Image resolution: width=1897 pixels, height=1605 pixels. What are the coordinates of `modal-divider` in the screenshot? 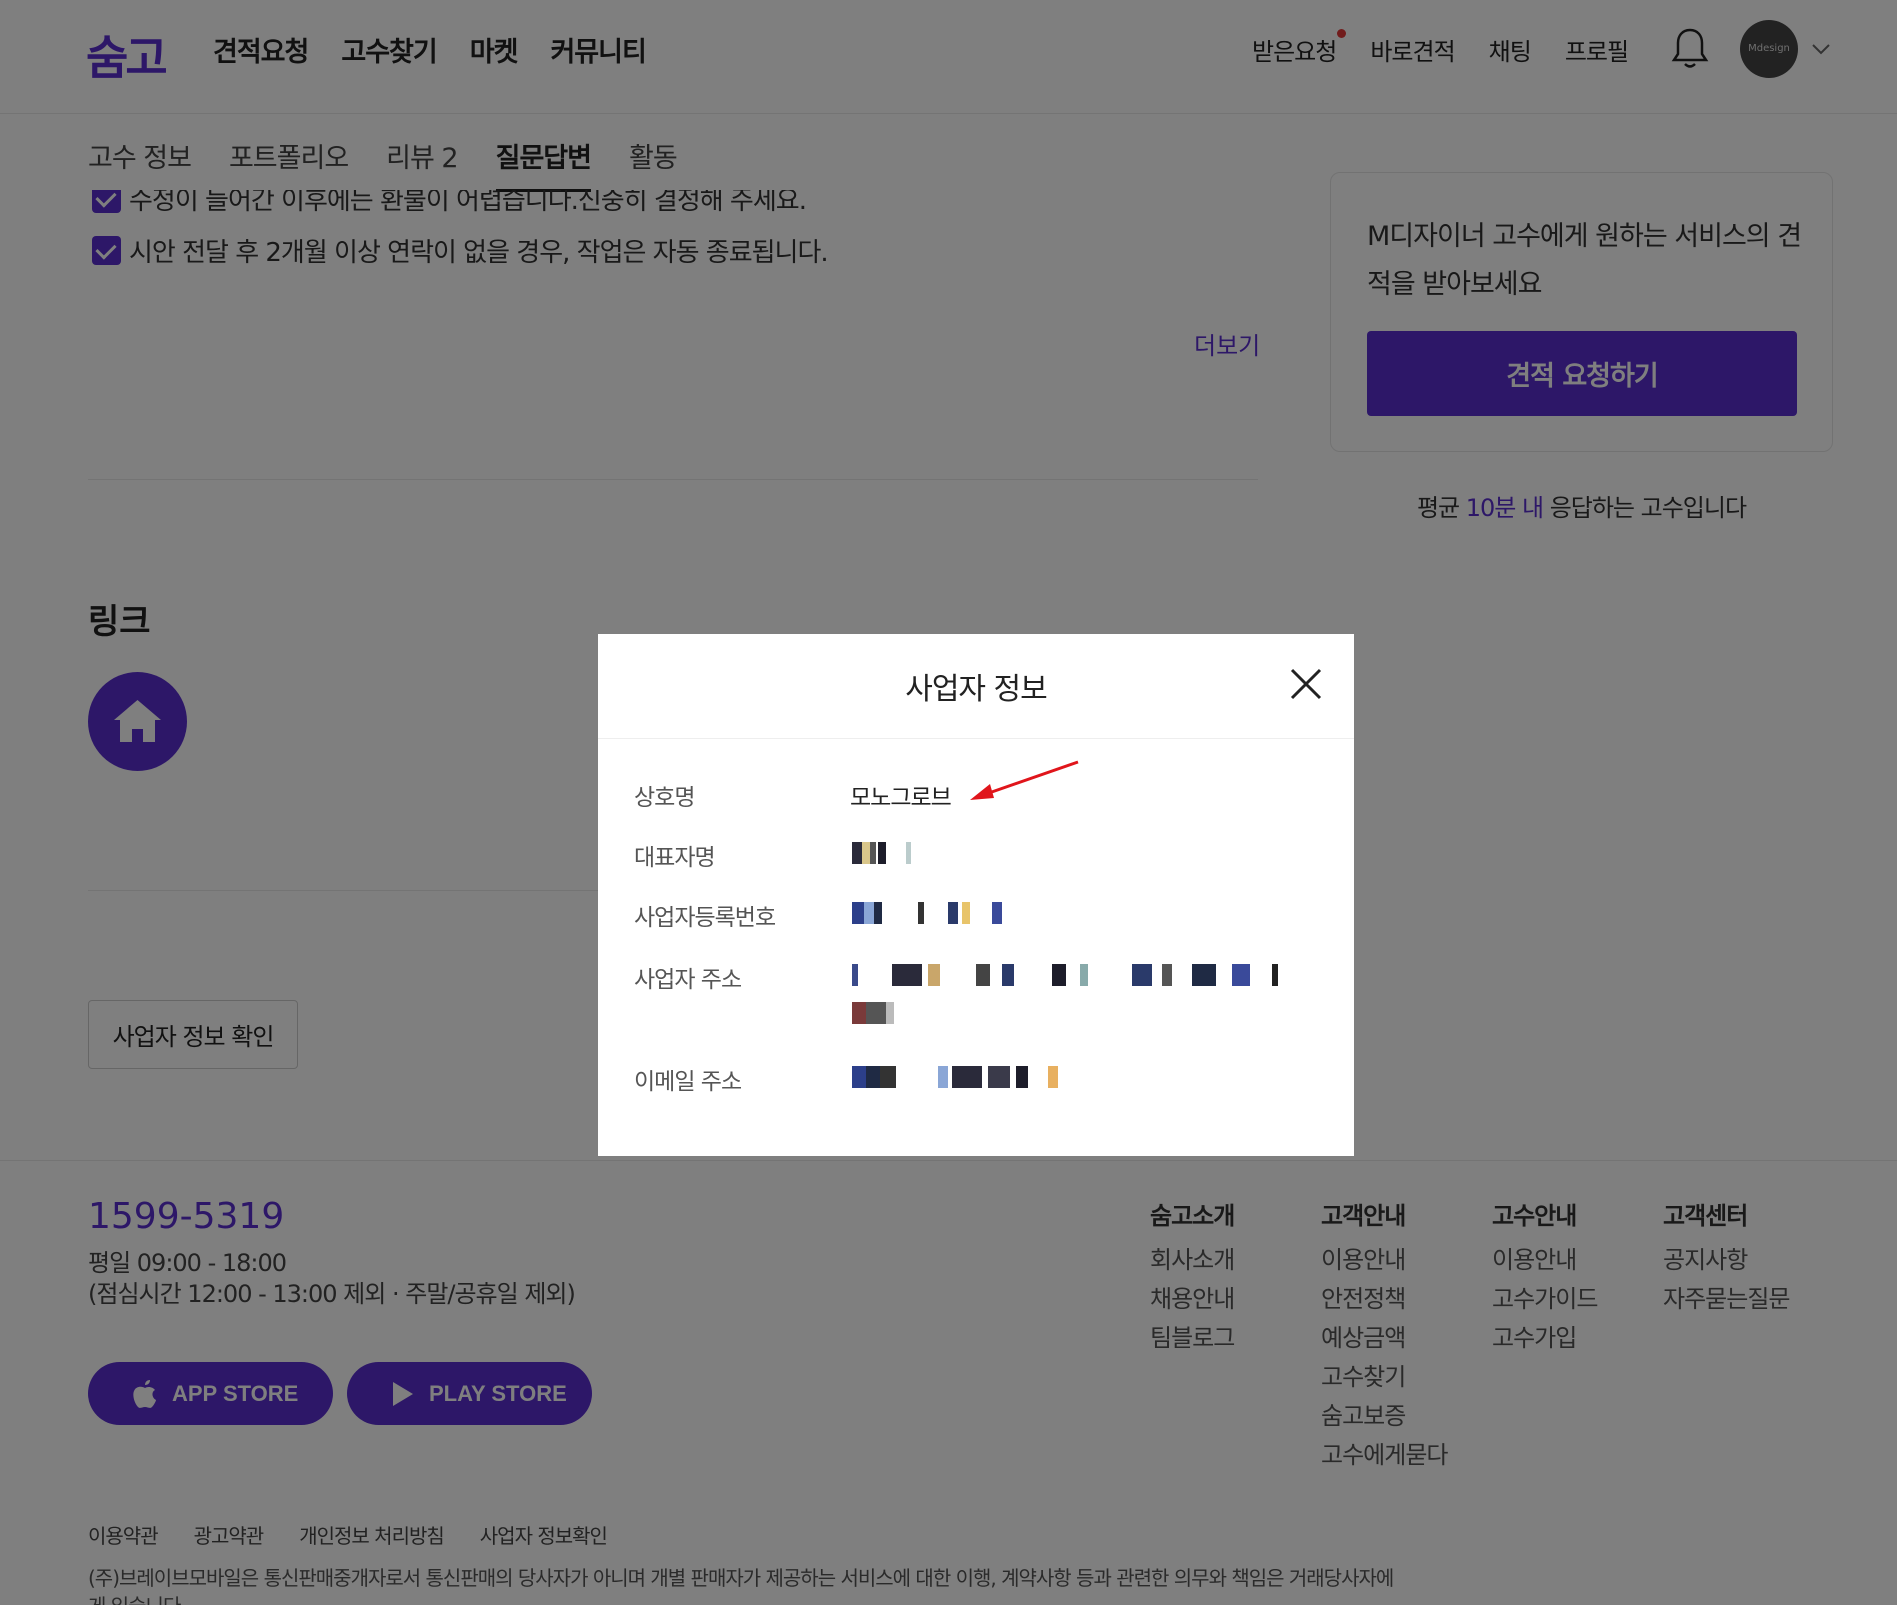 It's located at (976, 738).